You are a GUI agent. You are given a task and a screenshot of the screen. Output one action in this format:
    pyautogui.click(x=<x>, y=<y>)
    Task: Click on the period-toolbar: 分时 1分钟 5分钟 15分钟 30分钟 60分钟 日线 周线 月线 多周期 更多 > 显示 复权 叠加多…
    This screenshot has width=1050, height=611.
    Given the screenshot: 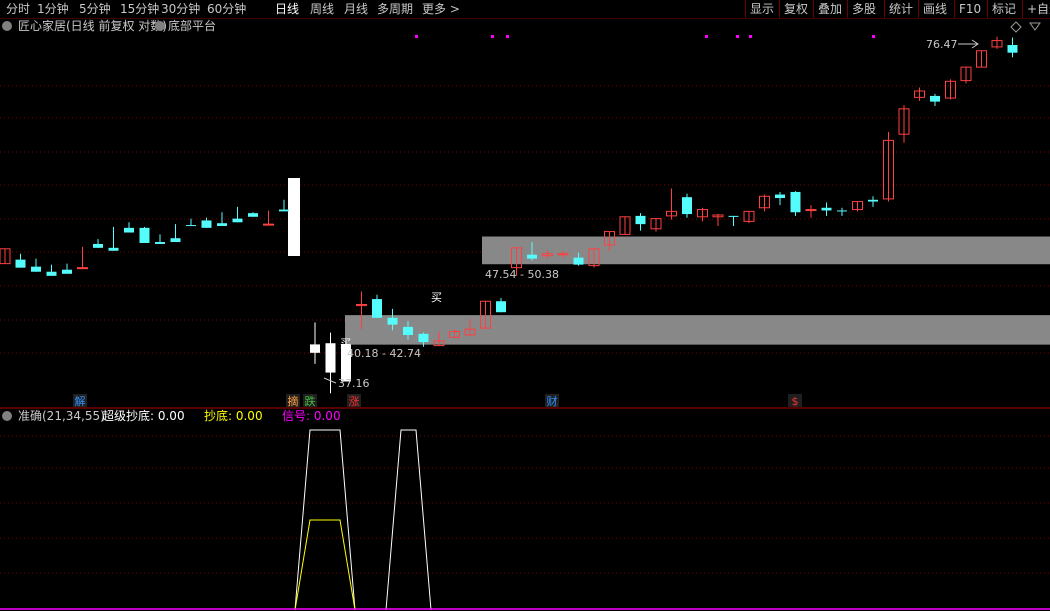 What is the action you would take?
    pyautogui.click(x=525, y=9)
    